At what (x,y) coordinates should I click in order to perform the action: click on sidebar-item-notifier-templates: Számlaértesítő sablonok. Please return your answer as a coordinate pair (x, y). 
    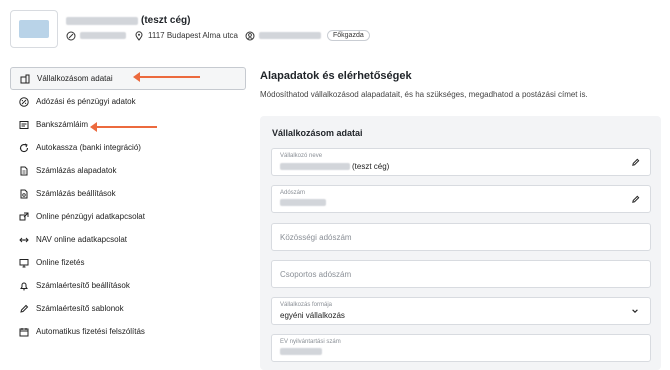
    Looking at the image, I should click on (128, 308).